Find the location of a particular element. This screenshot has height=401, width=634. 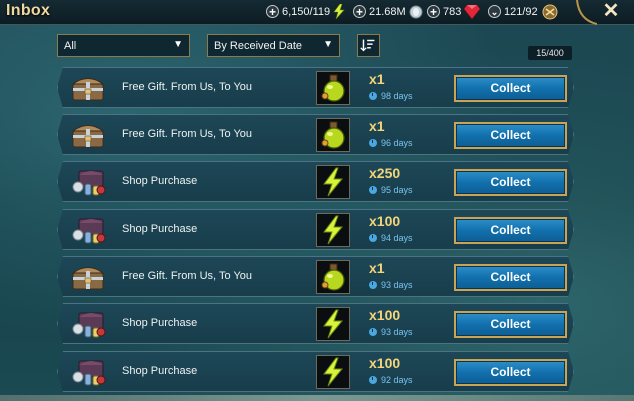

sort-filter-value: By Received Date is located at coordinates (258, 45).